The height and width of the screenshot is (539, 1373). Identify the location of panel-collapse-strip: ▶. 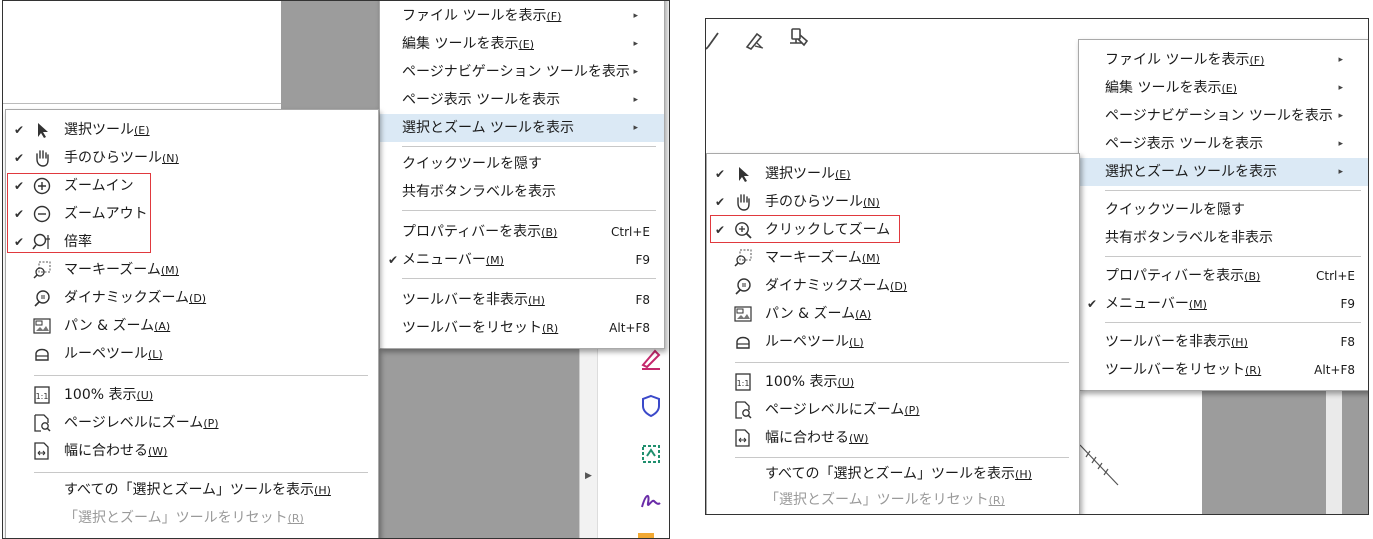
(588, 443).